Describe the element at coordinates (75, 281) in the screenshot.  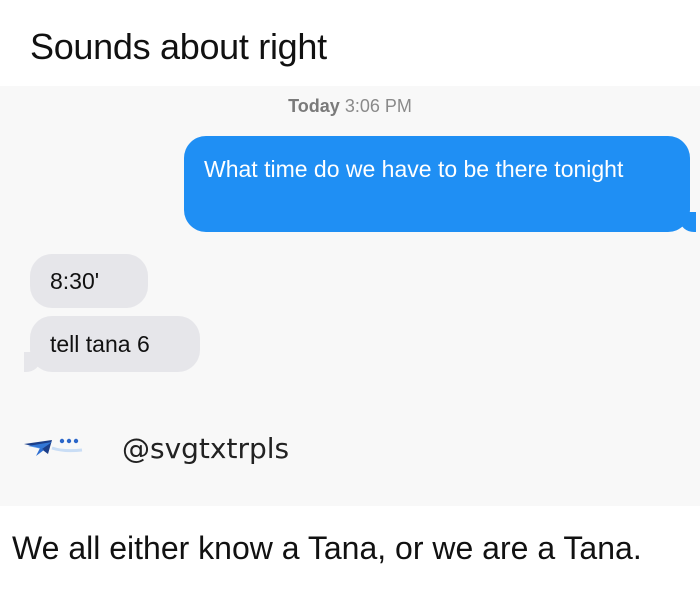
I see `message-text: 8:30'` at that location.